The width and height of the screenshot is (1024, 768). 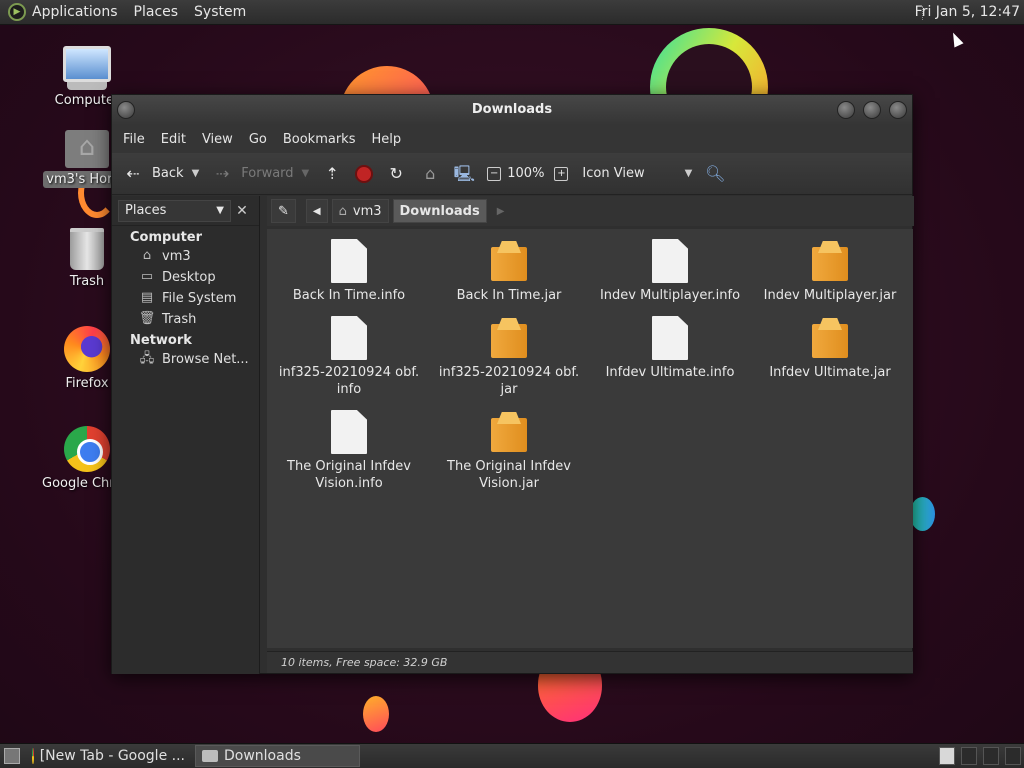 I want to click on close-sidebar-icon: ✕, so click(x=242, y=211).